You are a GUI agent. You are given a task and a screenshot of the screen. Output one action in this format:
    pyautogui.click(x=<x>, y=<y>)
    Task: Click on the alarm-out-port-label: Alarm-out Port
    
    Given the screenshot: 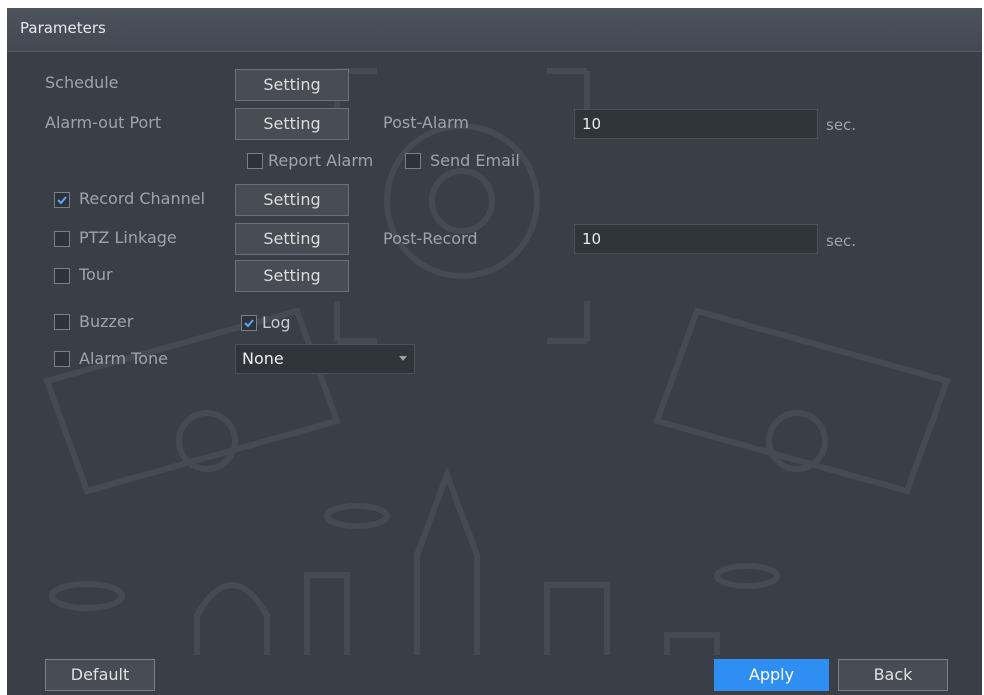 What is the action you would take?
    pyautogui.click(x=103, y=122)
    